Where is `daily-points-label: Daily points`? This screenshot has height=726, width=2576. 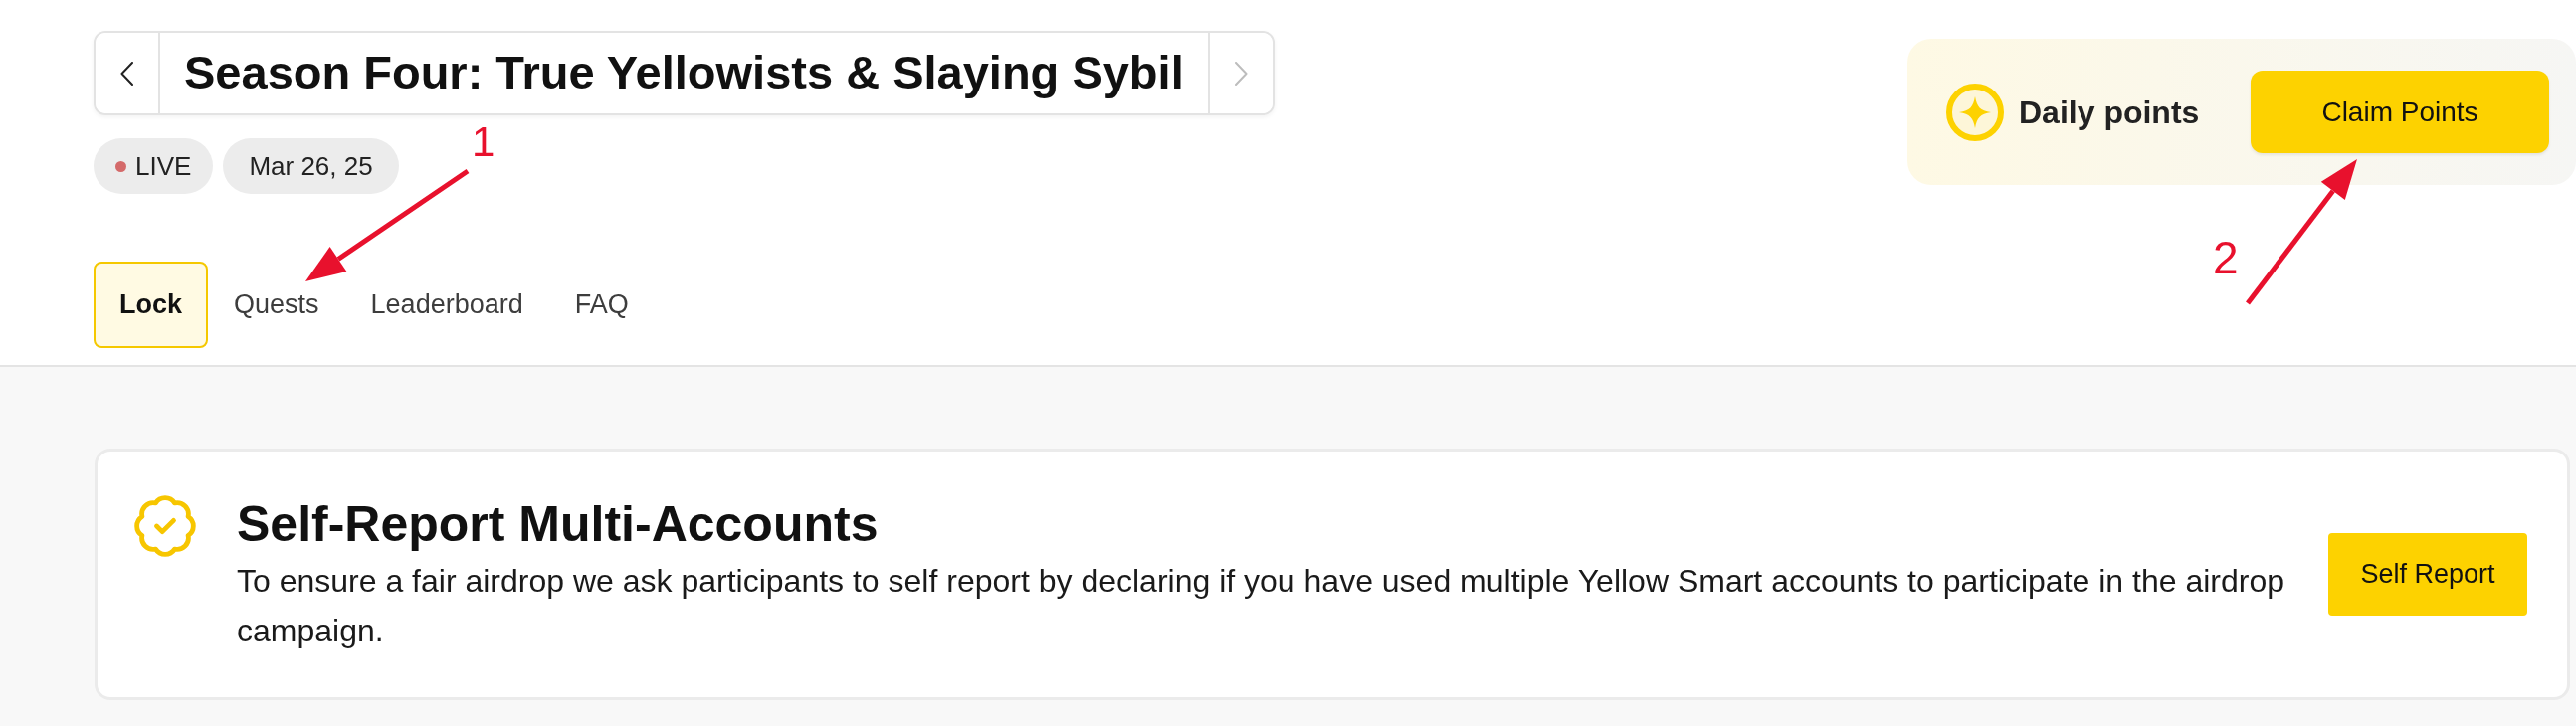 daily-points-label: Daily points is located at coordinates (2109, 112).